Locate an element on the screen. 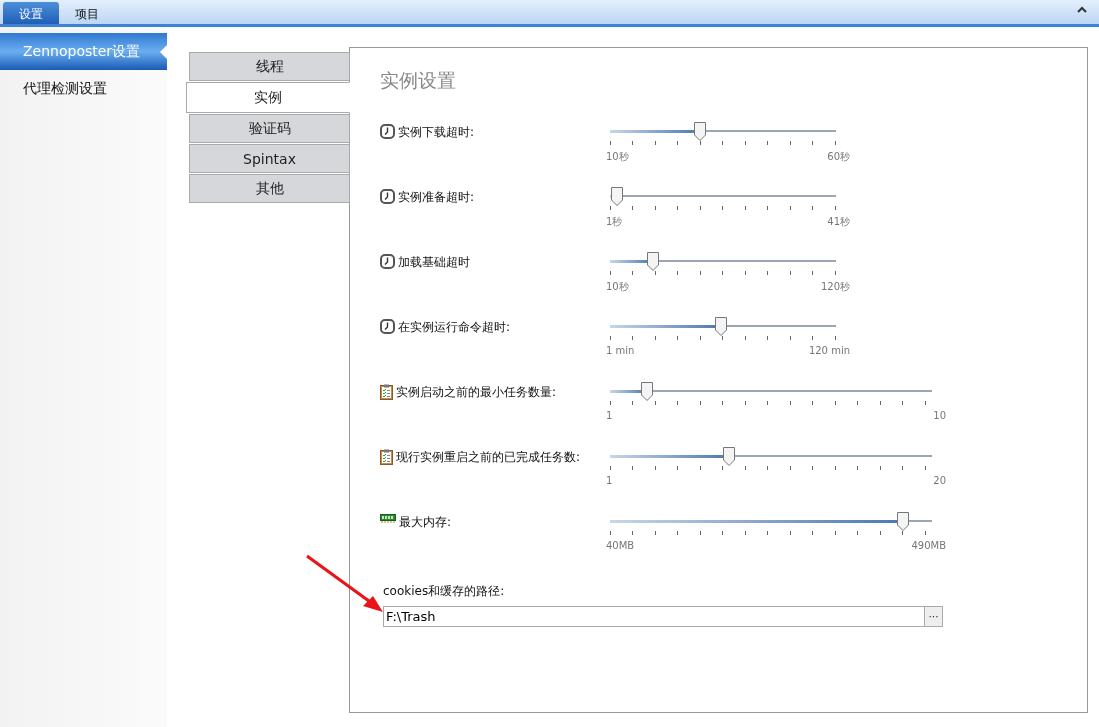 The width and height of the screenshot is (1099, 727). ribbon-tab: 设置 is located at coordinates (31, 13).